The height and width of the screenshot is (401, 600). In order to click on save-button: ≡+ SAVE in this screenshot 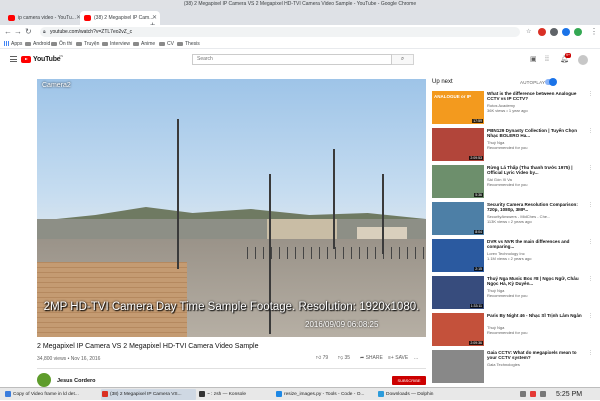, I will do `click(398, 358)`.